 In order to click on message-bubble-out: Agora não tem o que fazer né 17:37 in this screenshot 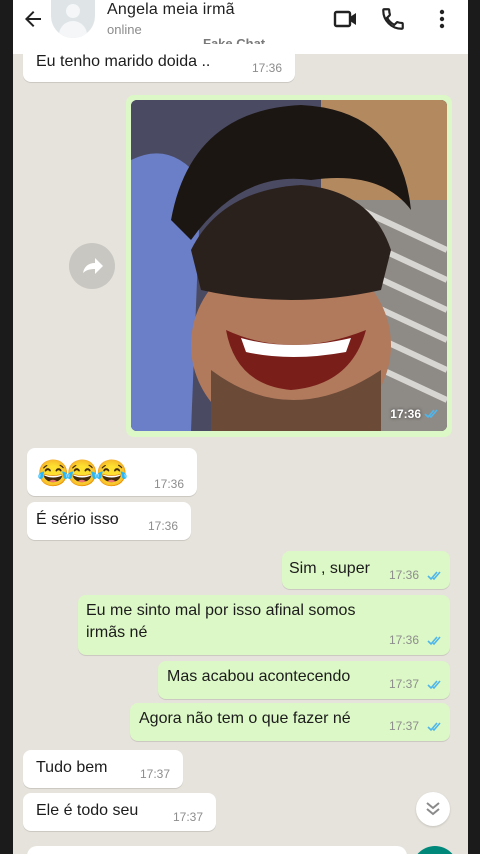, I will do `click(290, 722)`.